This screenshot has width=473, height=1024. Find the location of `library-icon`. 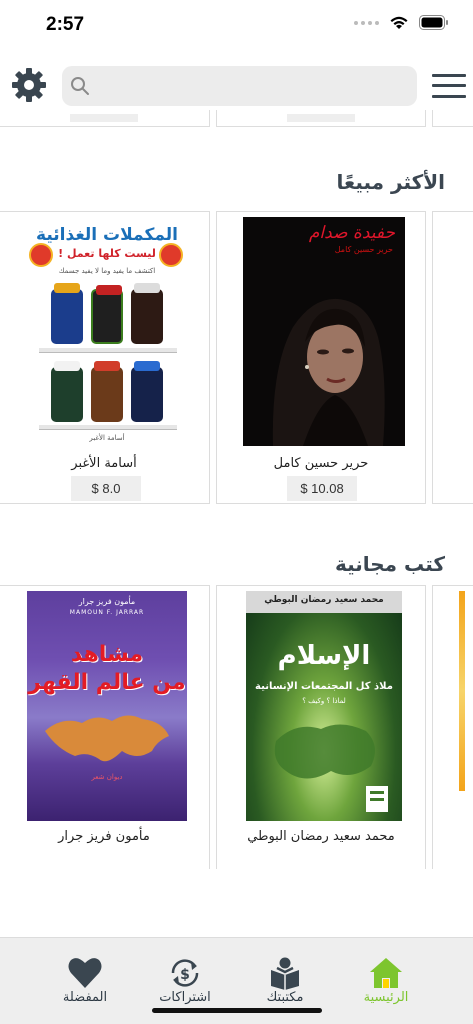

library-icon is located at coordinates (285, 973).